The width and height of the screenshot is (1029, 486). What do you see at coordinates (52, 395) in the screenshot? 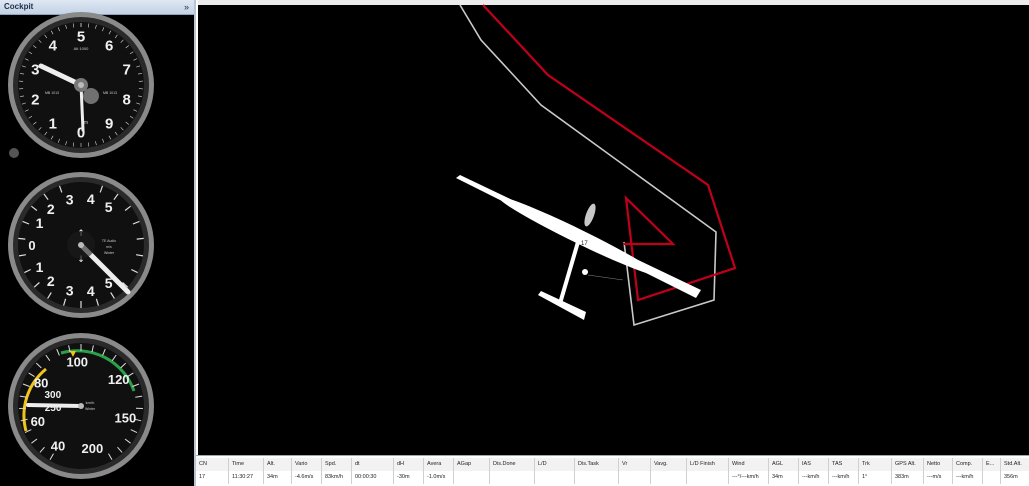
I see `airspeed-number-300: 300` at bounding box center [52, 395].